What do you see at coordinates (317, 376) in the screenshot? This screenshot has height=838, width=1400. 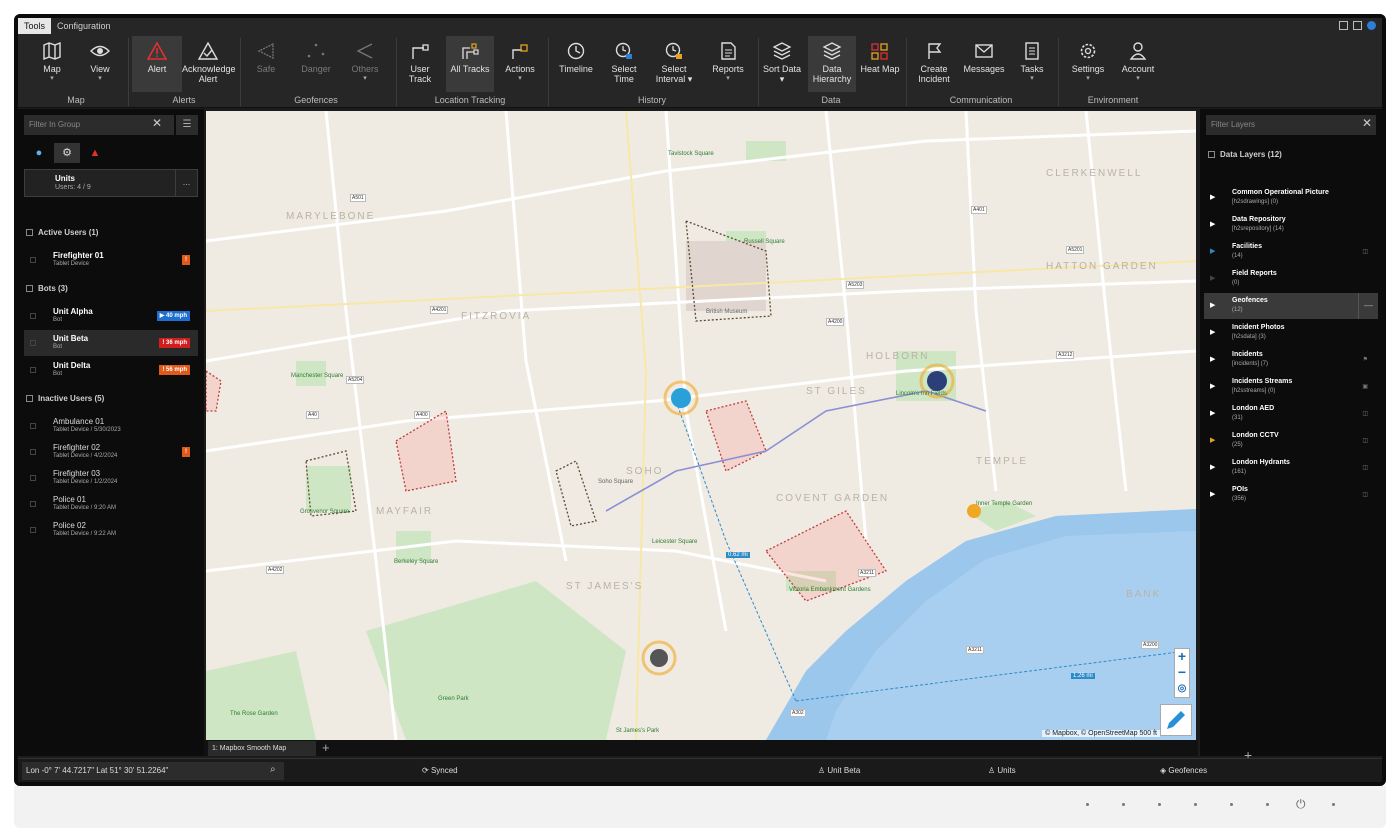 I see `map-place-label: Manchester Square` at bounding box center [317, 376].